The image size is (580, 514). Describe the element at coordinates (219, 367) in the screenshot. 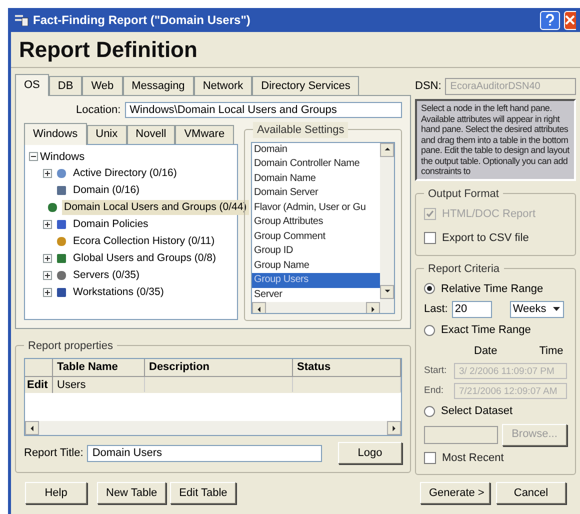

I see `column-header: Description` at that location.